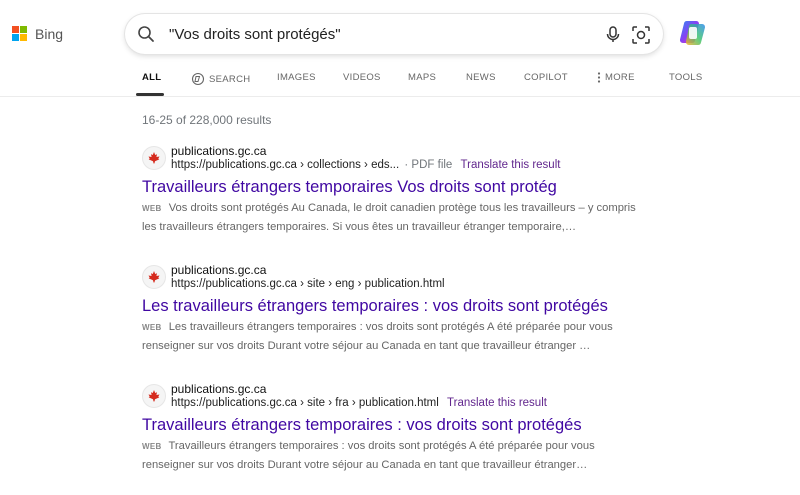 The height and width of the screenshot is (495, 800). What do you see at coordinates (422, 77) in the screenshot?
I see `tab-maps: MAPS` at bounding box center [422, 77].